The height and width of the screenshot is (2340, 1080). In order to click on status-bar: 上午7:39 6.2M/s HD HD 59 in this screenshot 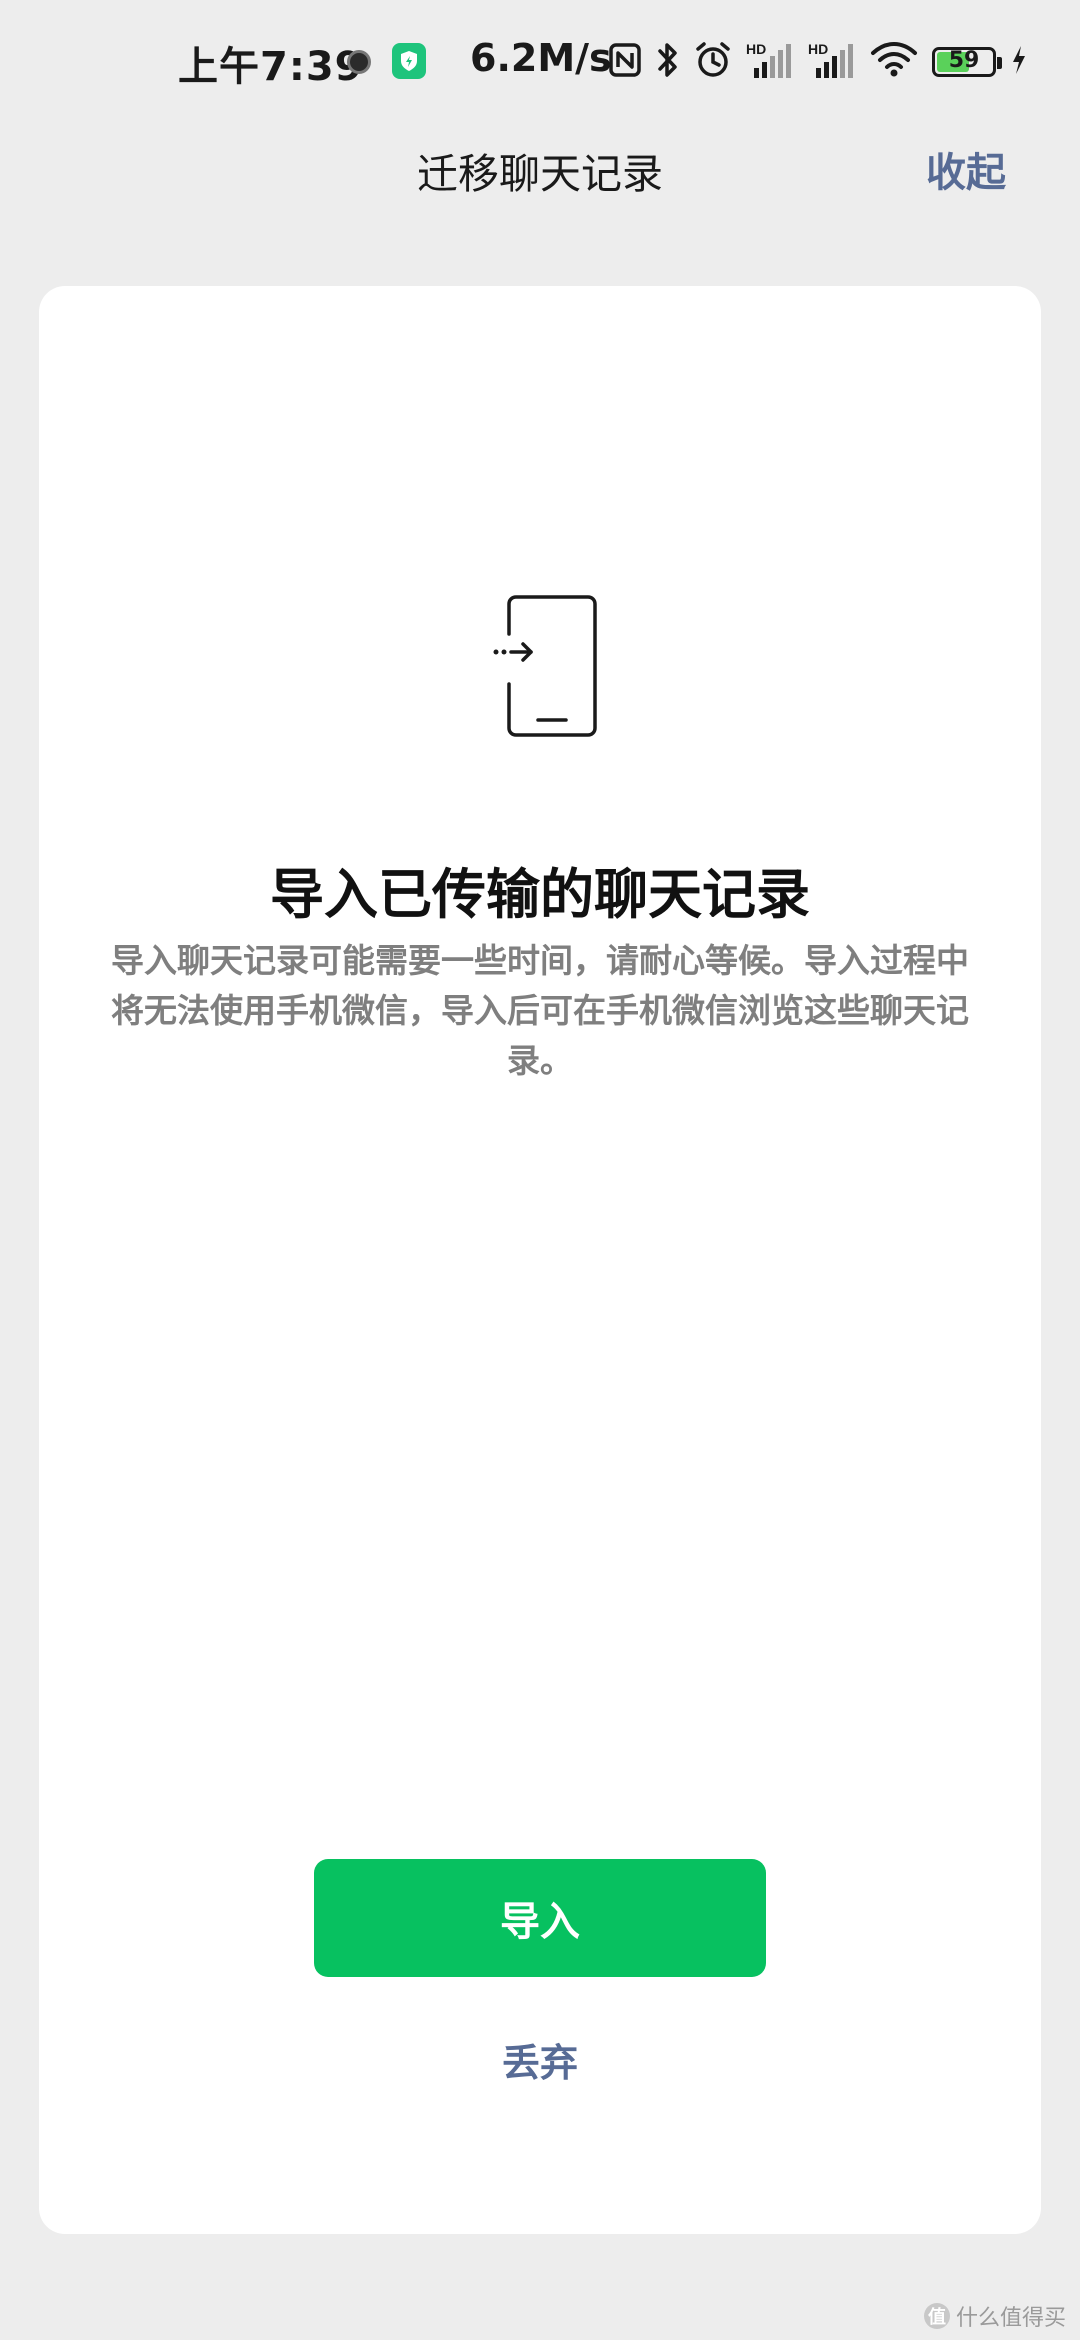, I will do `click(540, 60)`.